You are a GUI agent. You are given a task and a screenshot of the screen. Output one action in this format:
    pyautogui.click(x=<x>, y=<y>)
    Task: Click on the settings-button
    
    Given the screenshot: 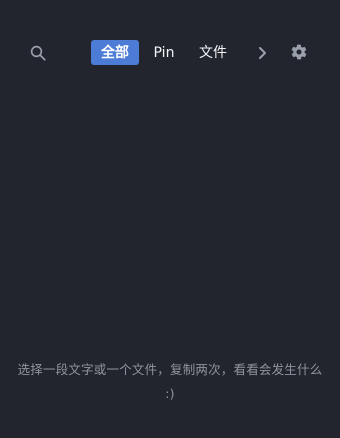 What is the action you would take?
    pyautogui.click(x=299, y=52)
    